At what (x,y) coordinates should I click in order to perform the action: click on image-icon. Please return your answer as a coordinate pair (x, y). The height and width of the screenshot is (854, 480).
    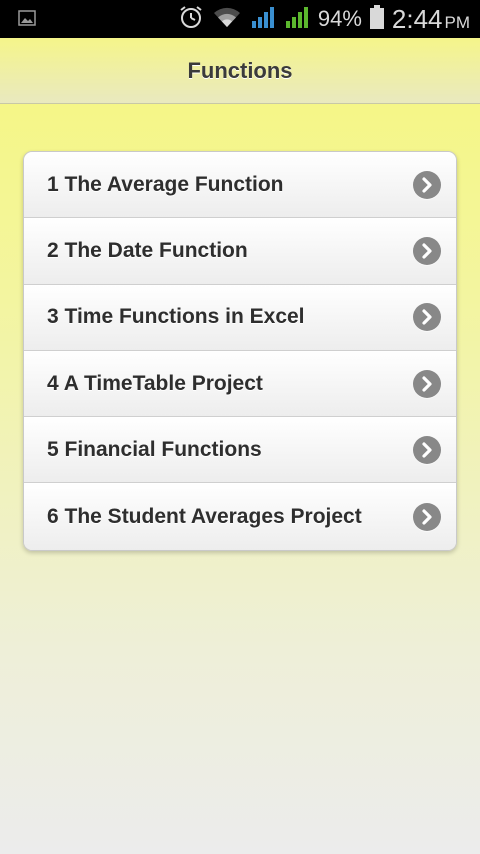
    Looking at the image, I should click on (27, 20).